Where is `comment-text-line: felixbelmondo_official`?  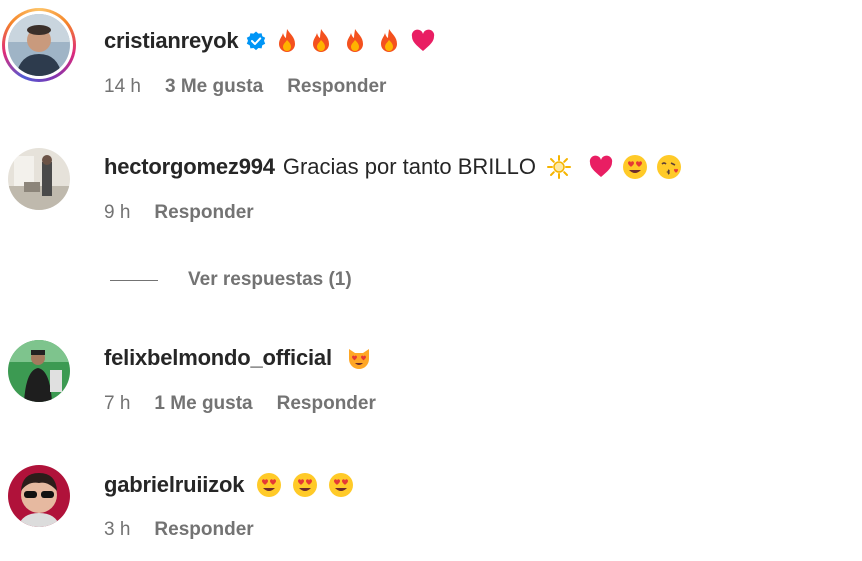 comment-text-line: felixbelmondo_official is located at coordinates (238, 358).